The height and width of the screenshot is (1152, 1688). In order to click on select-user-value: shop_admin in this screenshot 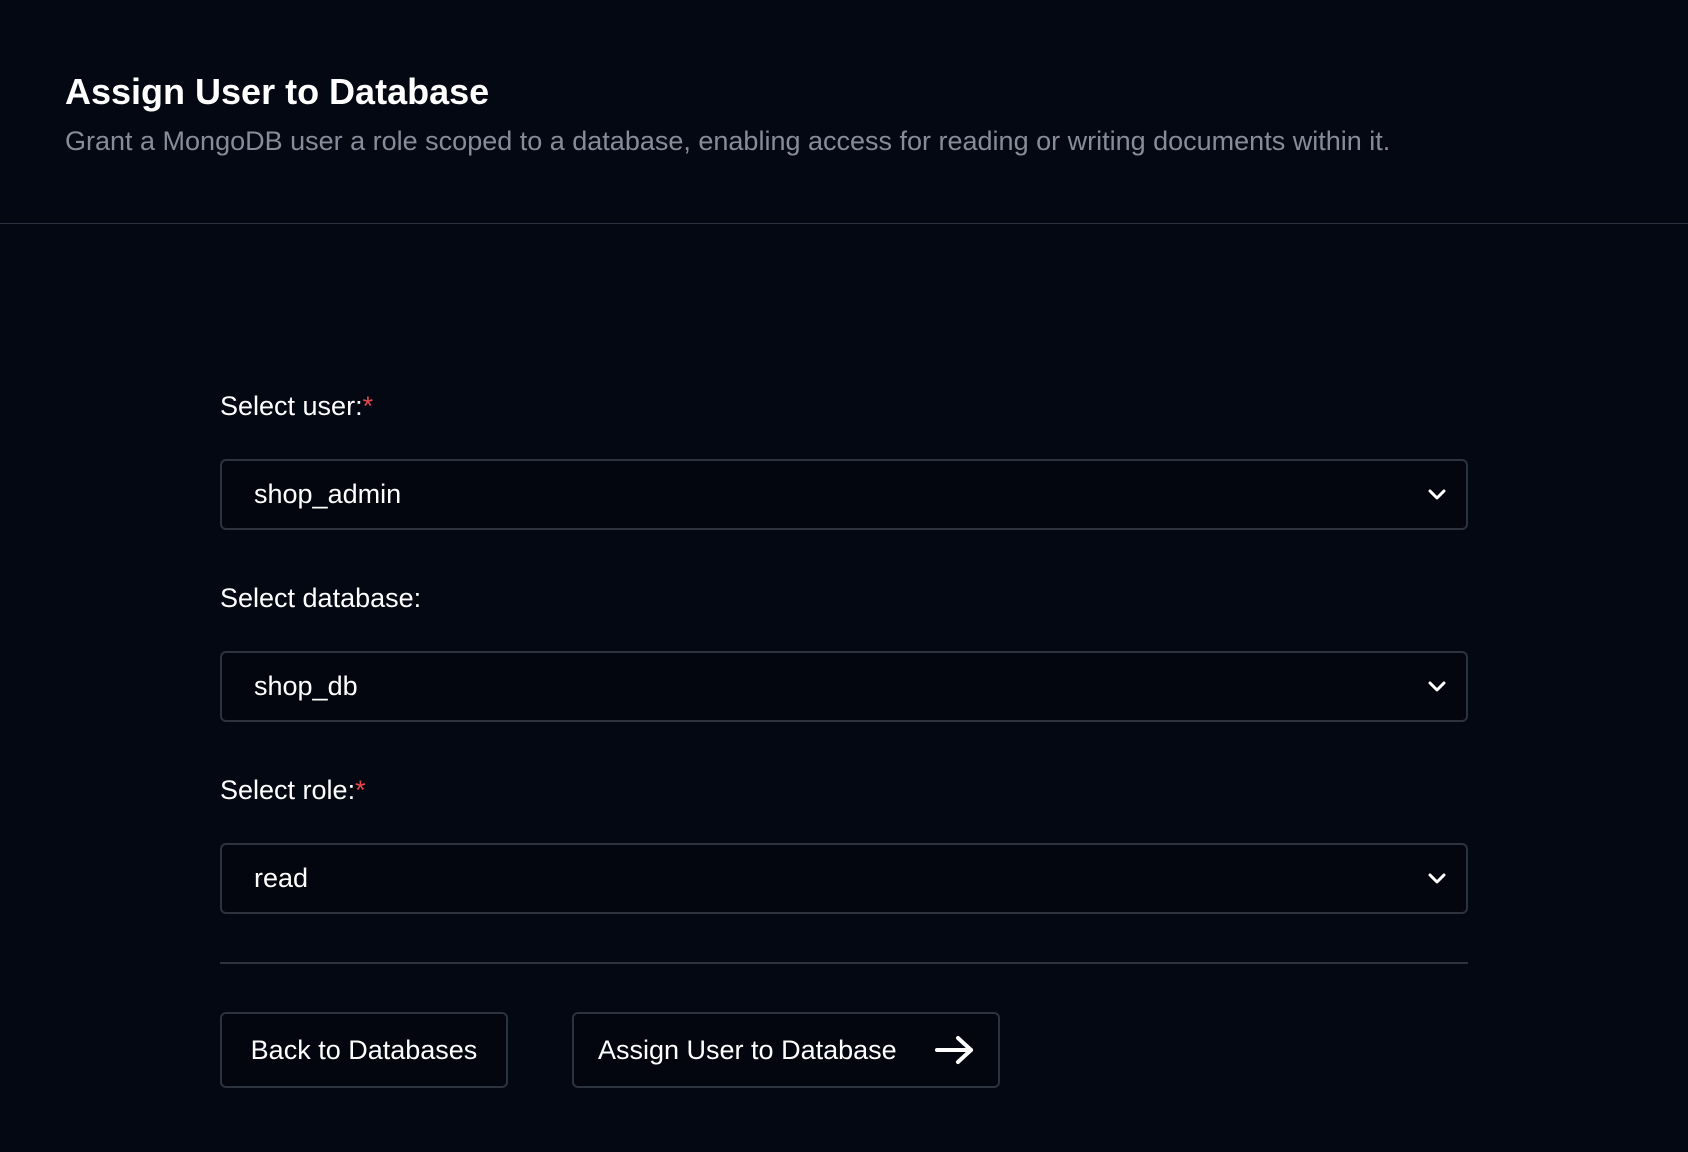, I will do `click(328, 494)`.